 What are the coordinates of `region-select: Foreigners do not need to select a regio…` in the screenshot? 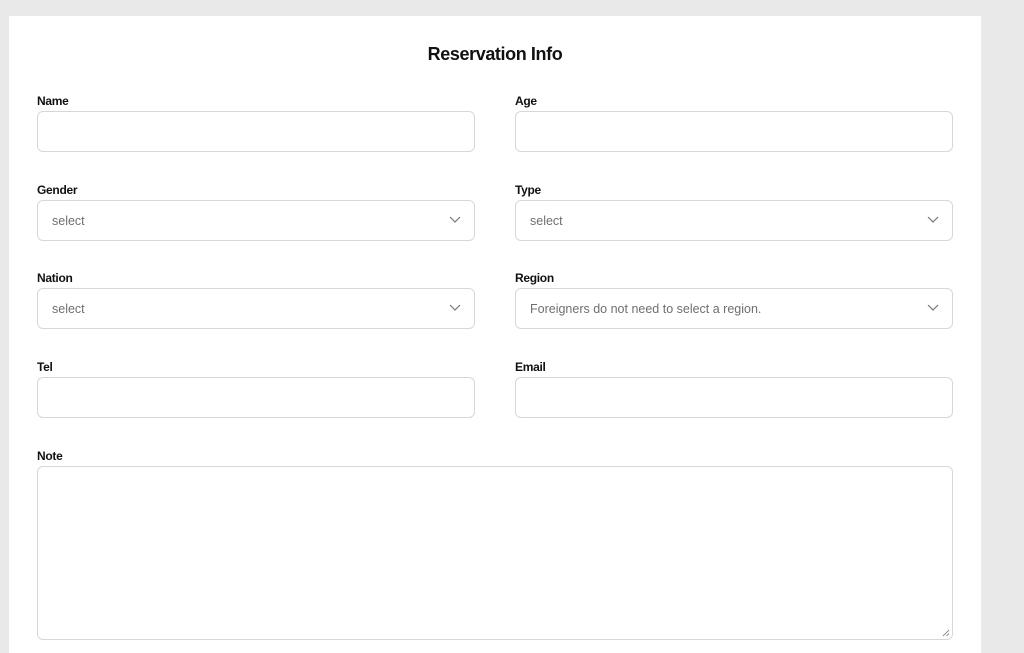 It's located at (734, 308).